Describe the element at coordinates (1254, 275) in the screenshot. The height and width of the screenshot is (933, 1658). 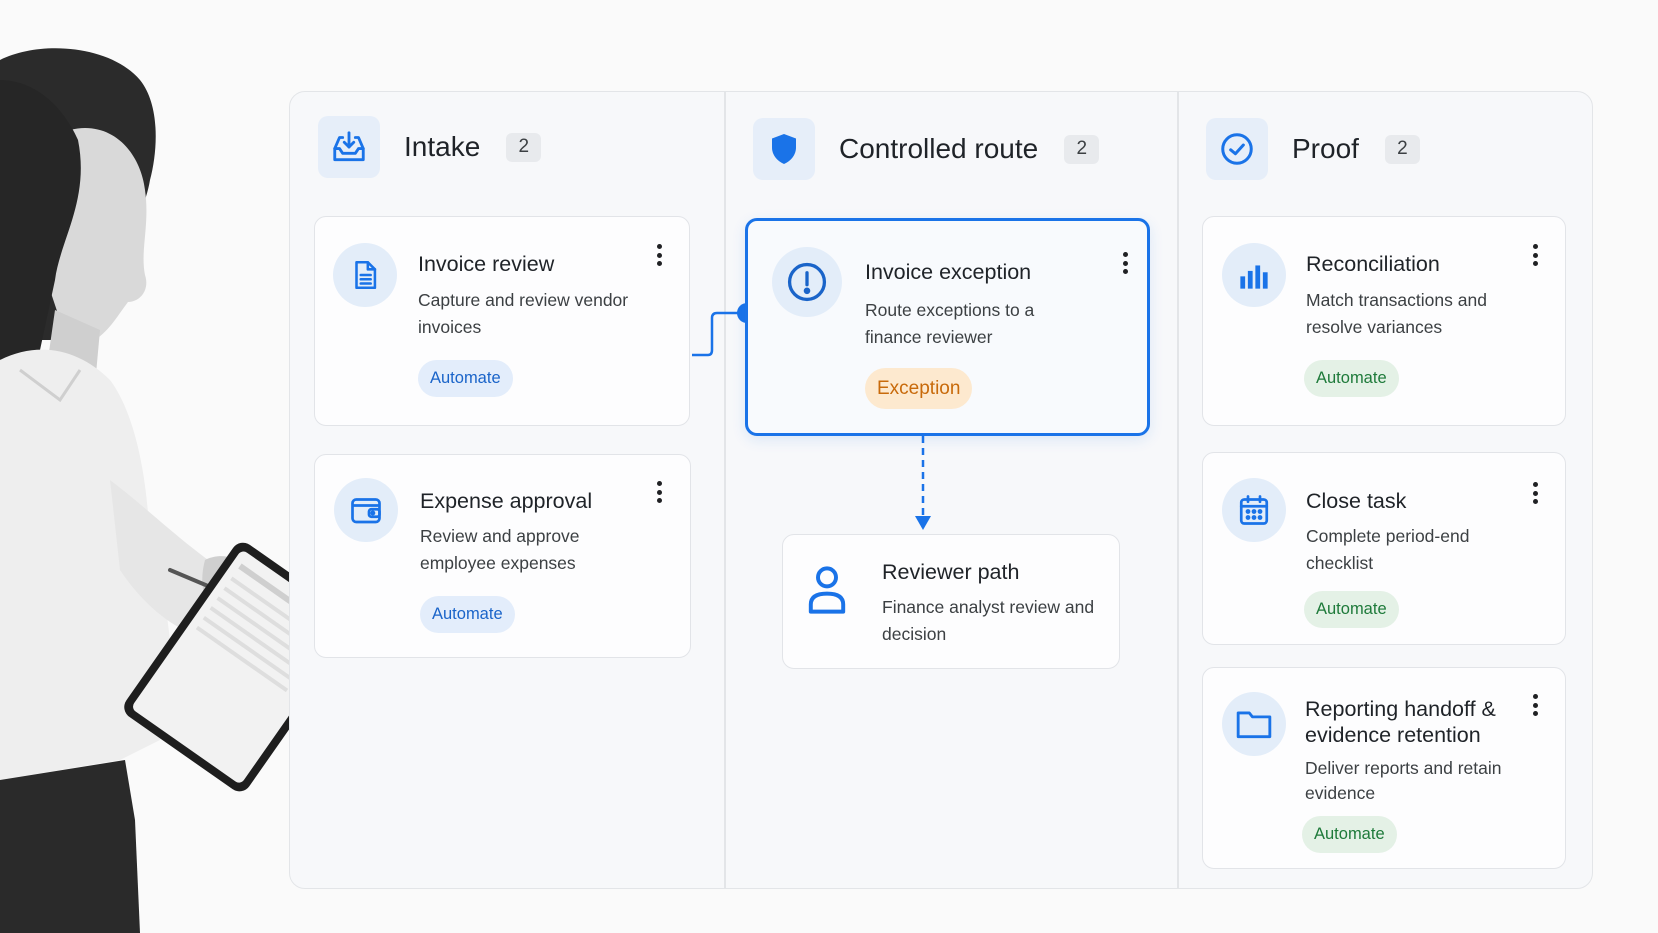
I see `bar-chart-icon` at that location.